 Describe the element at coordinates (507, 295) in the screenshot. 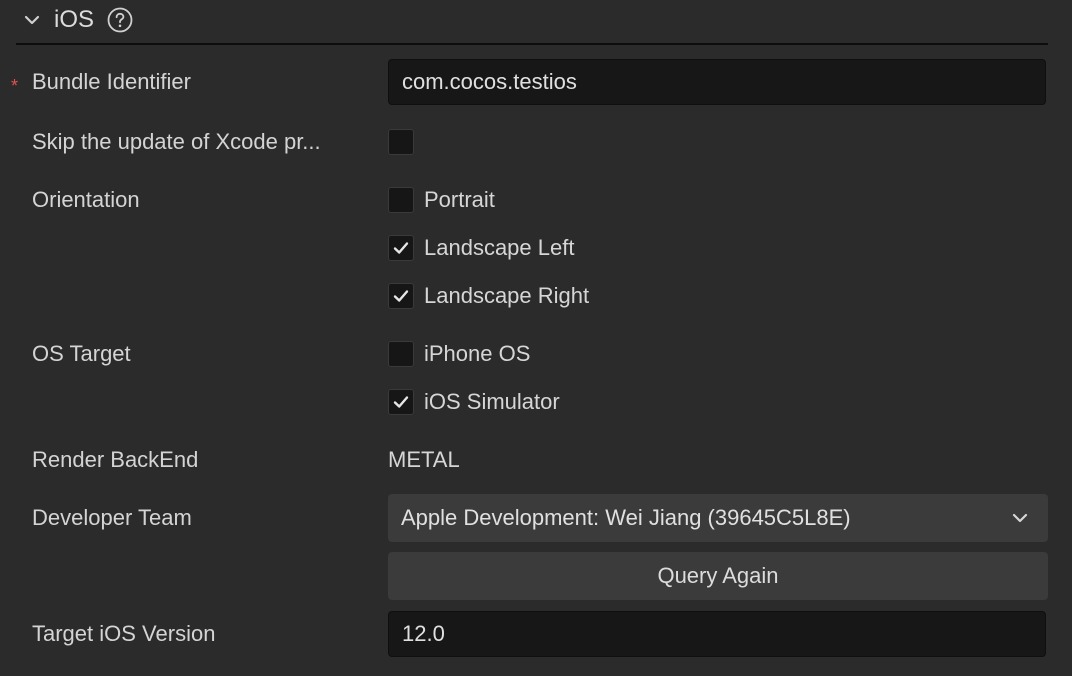

I see `landscape-right-label: Landscape Right` at that location.